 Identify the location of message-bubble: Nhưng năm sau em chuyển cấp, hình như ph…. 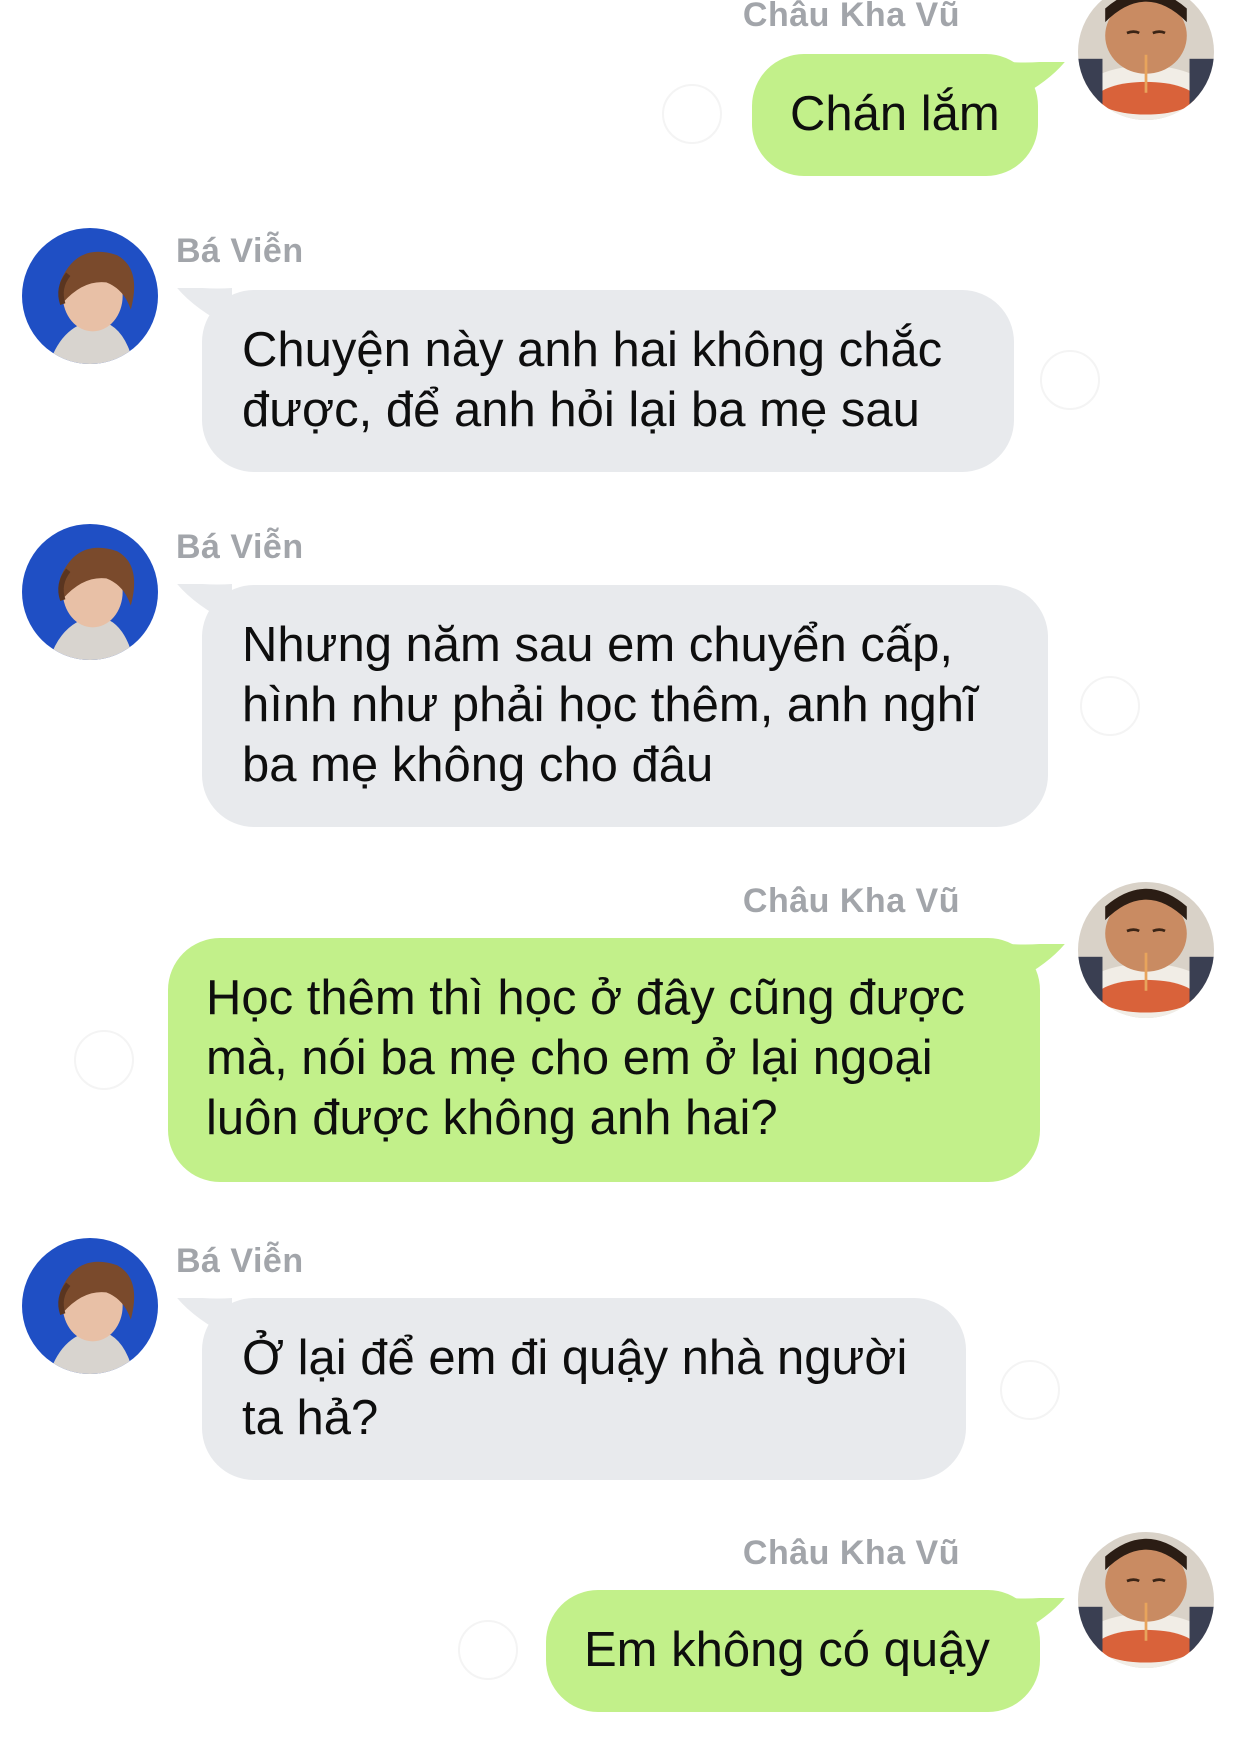
(625, 706).